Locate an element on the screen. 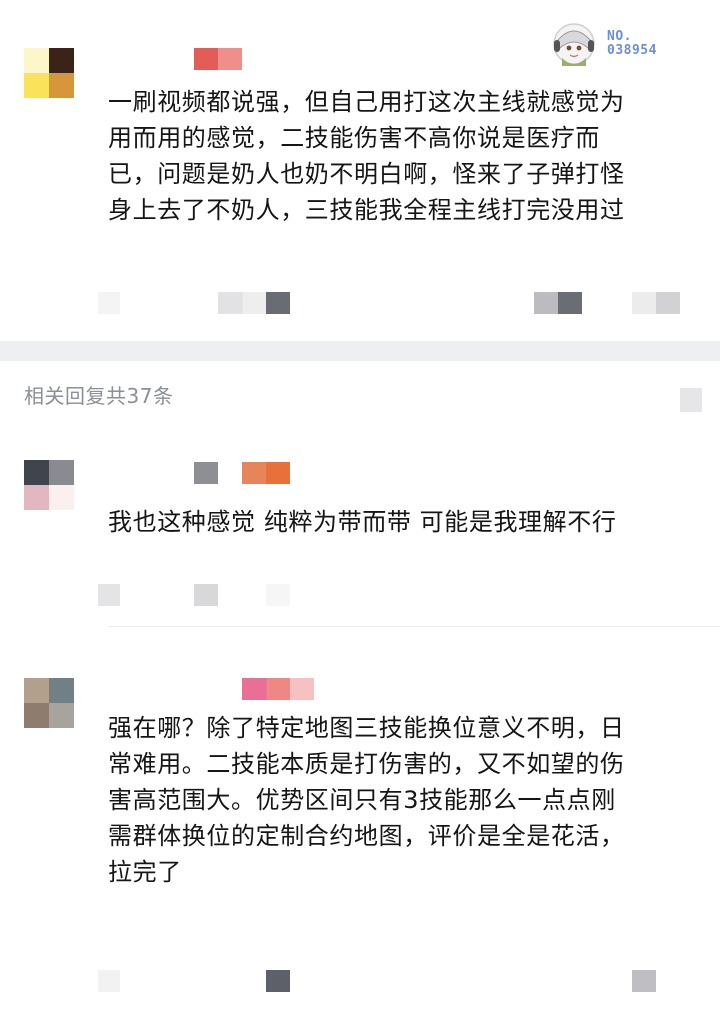 The height and width of the screenshot is (1013, 720). comment-3-reply-redacted is located at coordinates (278, 981).